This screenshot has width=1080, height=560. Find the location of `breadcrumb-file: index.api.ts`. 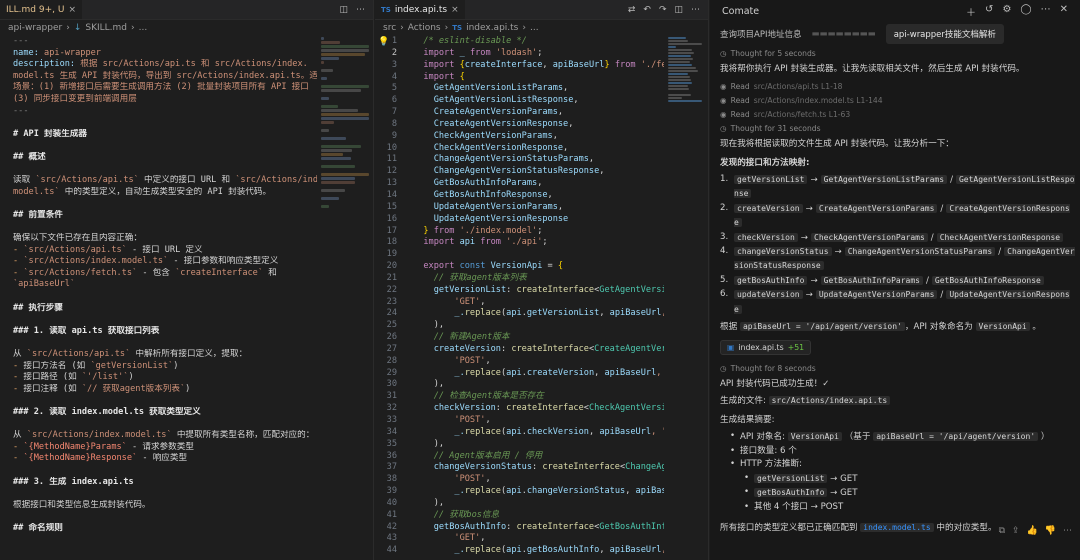

breadcrumb-file: index.api.ts is located at coordinates (492, 28).